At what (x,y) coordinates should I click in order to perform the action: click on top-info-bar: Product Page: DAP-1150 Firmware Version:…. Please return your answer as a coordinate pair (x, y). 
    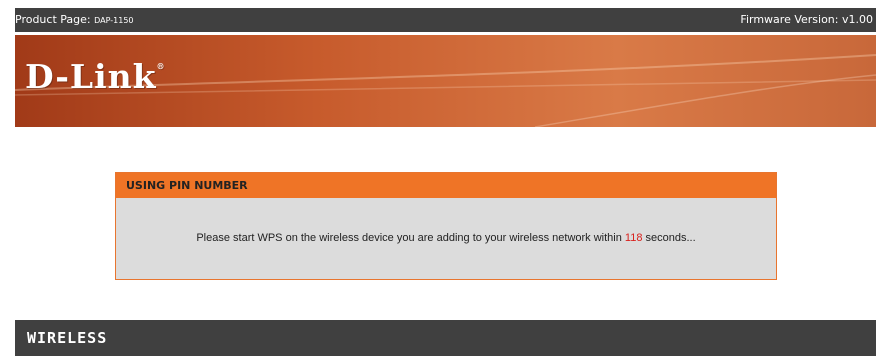
    Looking at the image, I should click on (445, 20).